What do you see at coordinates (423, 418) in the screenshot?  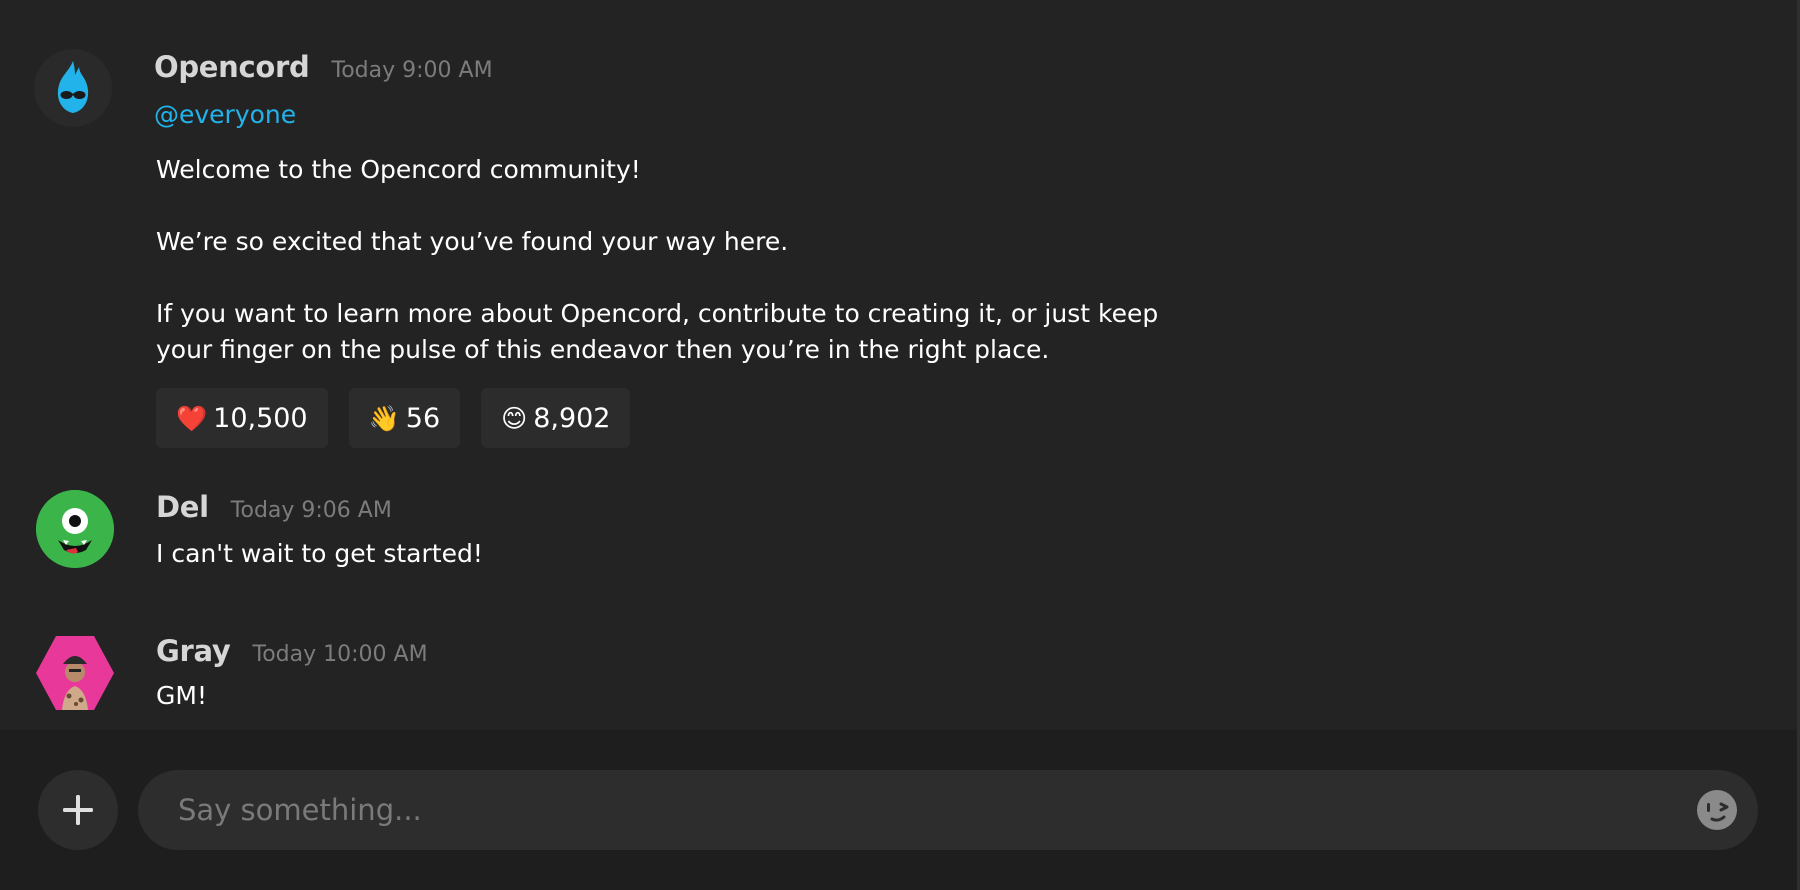 I see `reaction-count: 56` at bounding box center [423, 418].